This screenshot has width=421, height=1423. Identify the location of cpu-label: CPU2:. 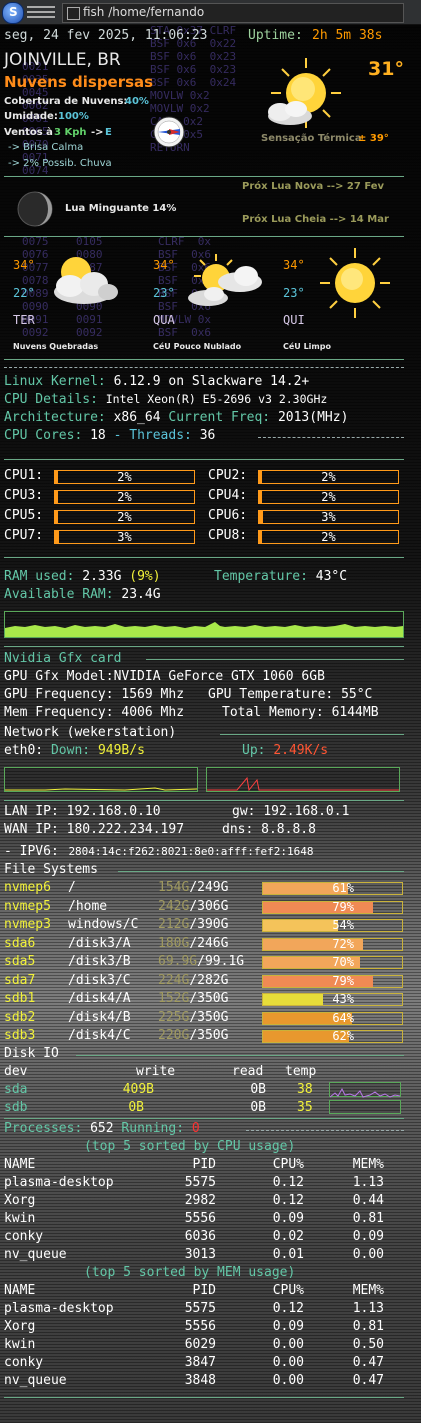
(228, 475).